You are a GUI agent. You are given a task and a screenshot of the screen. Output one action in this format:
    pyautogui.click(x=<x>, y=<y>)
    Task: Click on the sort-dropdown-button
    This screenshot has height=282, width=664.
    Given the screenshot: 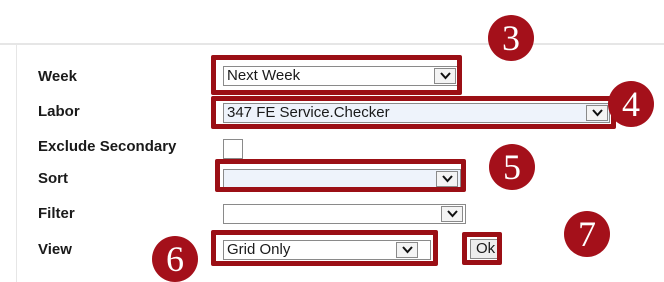 What is the action you would take?
    pyautogui.click(x=447, y=179)
    